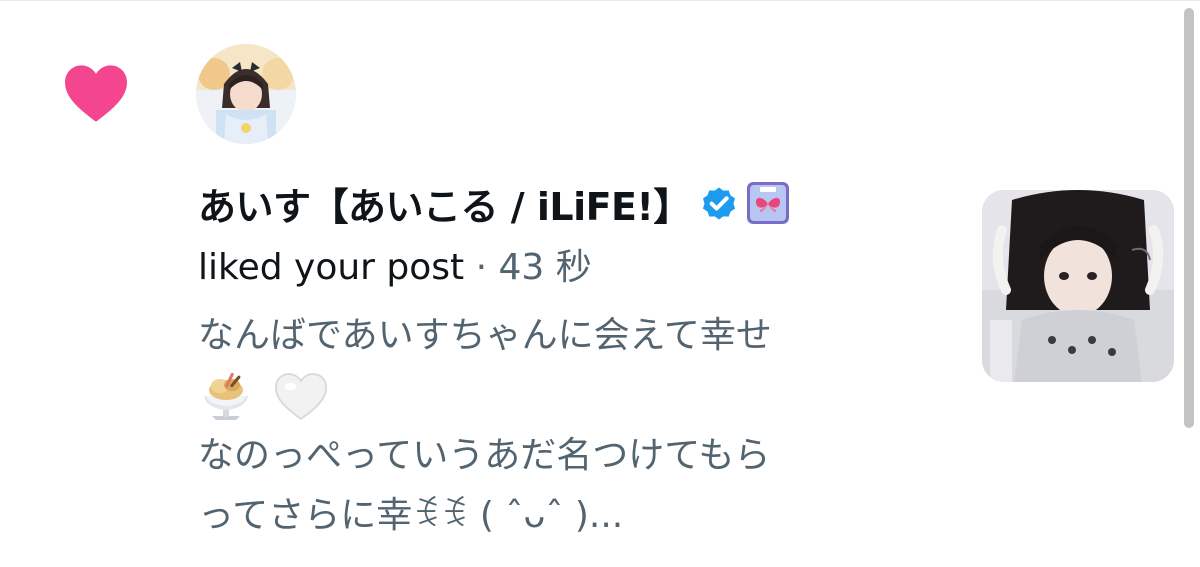 The height and width of the screenshot is (567, 1200). What do you see at coordinates (545, 267) in the screenshot?
I see `timestamp: 43 秒` at bounding box center [545, 267].